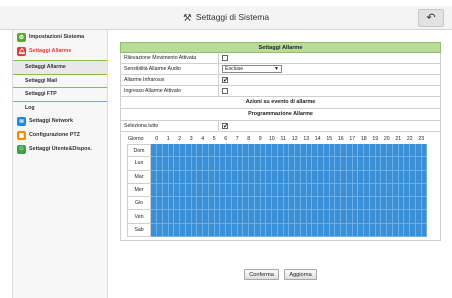  Describe the element at coordinates (139, 177) in the screenshot. I see `day-label: Mar` at that location.